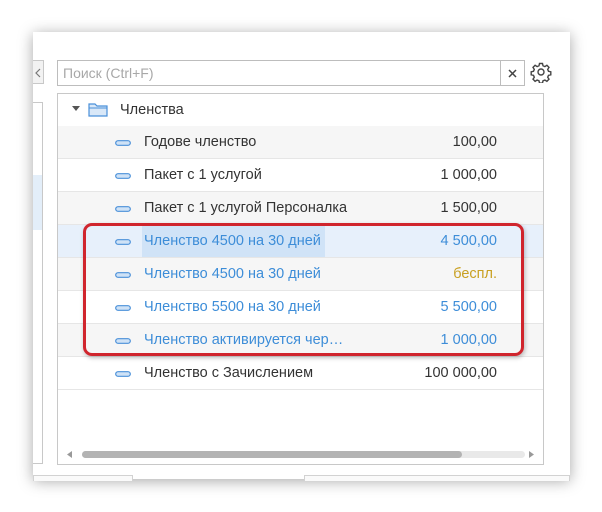 Image resolution: width=602 pixels, height=512 pixels. I want to click on tree-item-price: 5 500,00, so click(468, 307).